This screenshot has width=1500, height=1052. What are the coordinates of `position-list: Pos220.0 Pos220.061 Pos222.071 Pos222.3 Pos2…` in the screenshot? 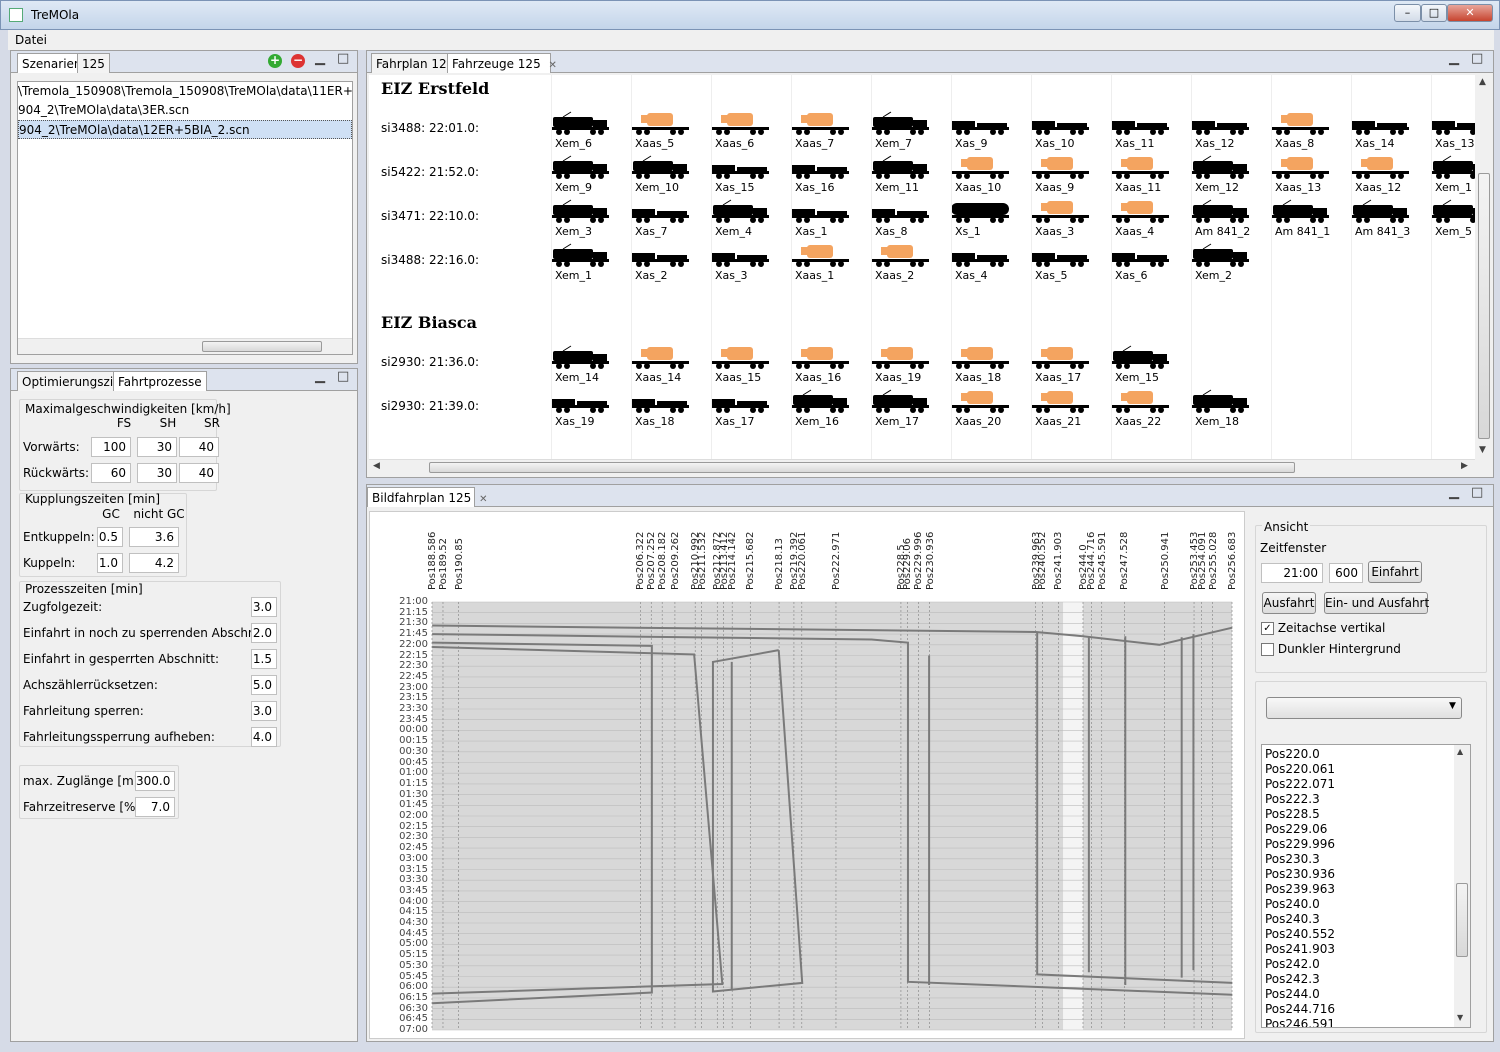 It's located at (1366, 886).